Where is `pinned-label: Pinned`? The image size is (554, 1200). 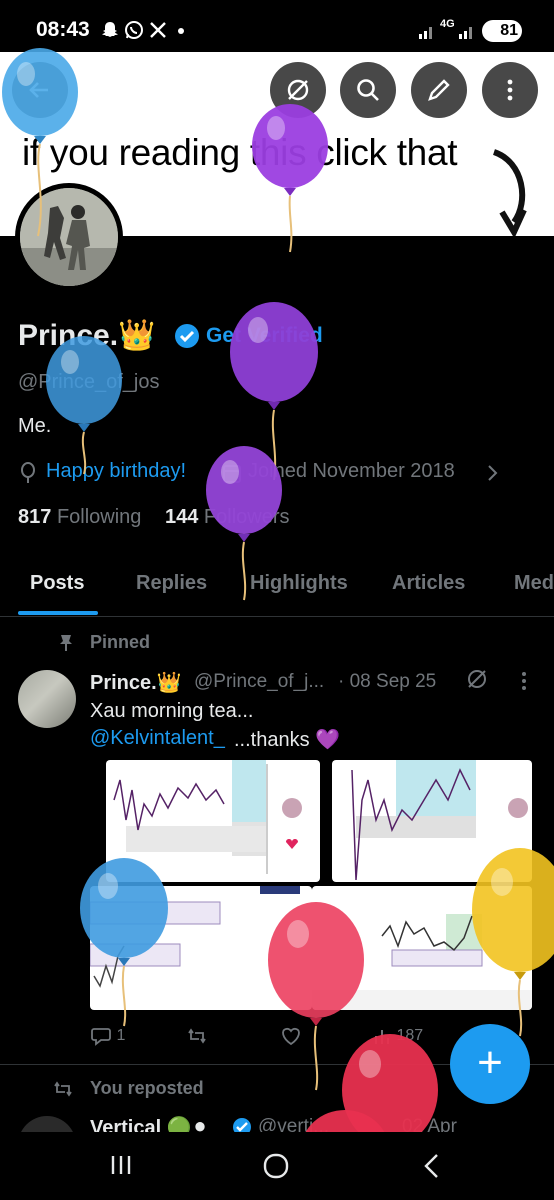
pinned-label: Pinned is located at coordinates (120, 642).